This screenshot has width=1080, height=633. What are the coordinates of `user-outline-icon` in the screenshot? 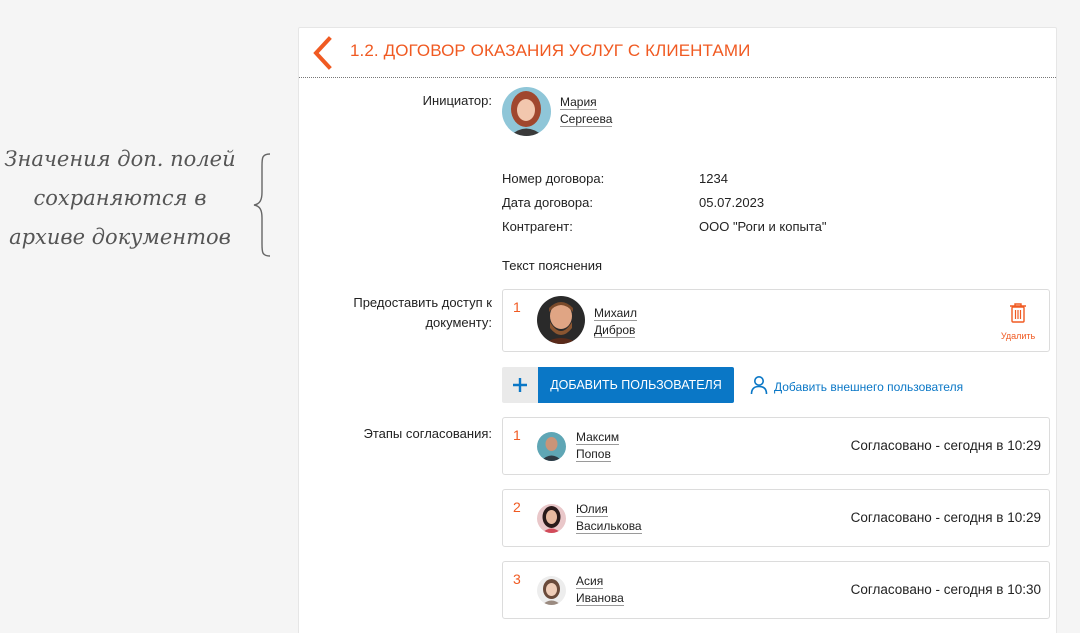 It's located at (759, 385).